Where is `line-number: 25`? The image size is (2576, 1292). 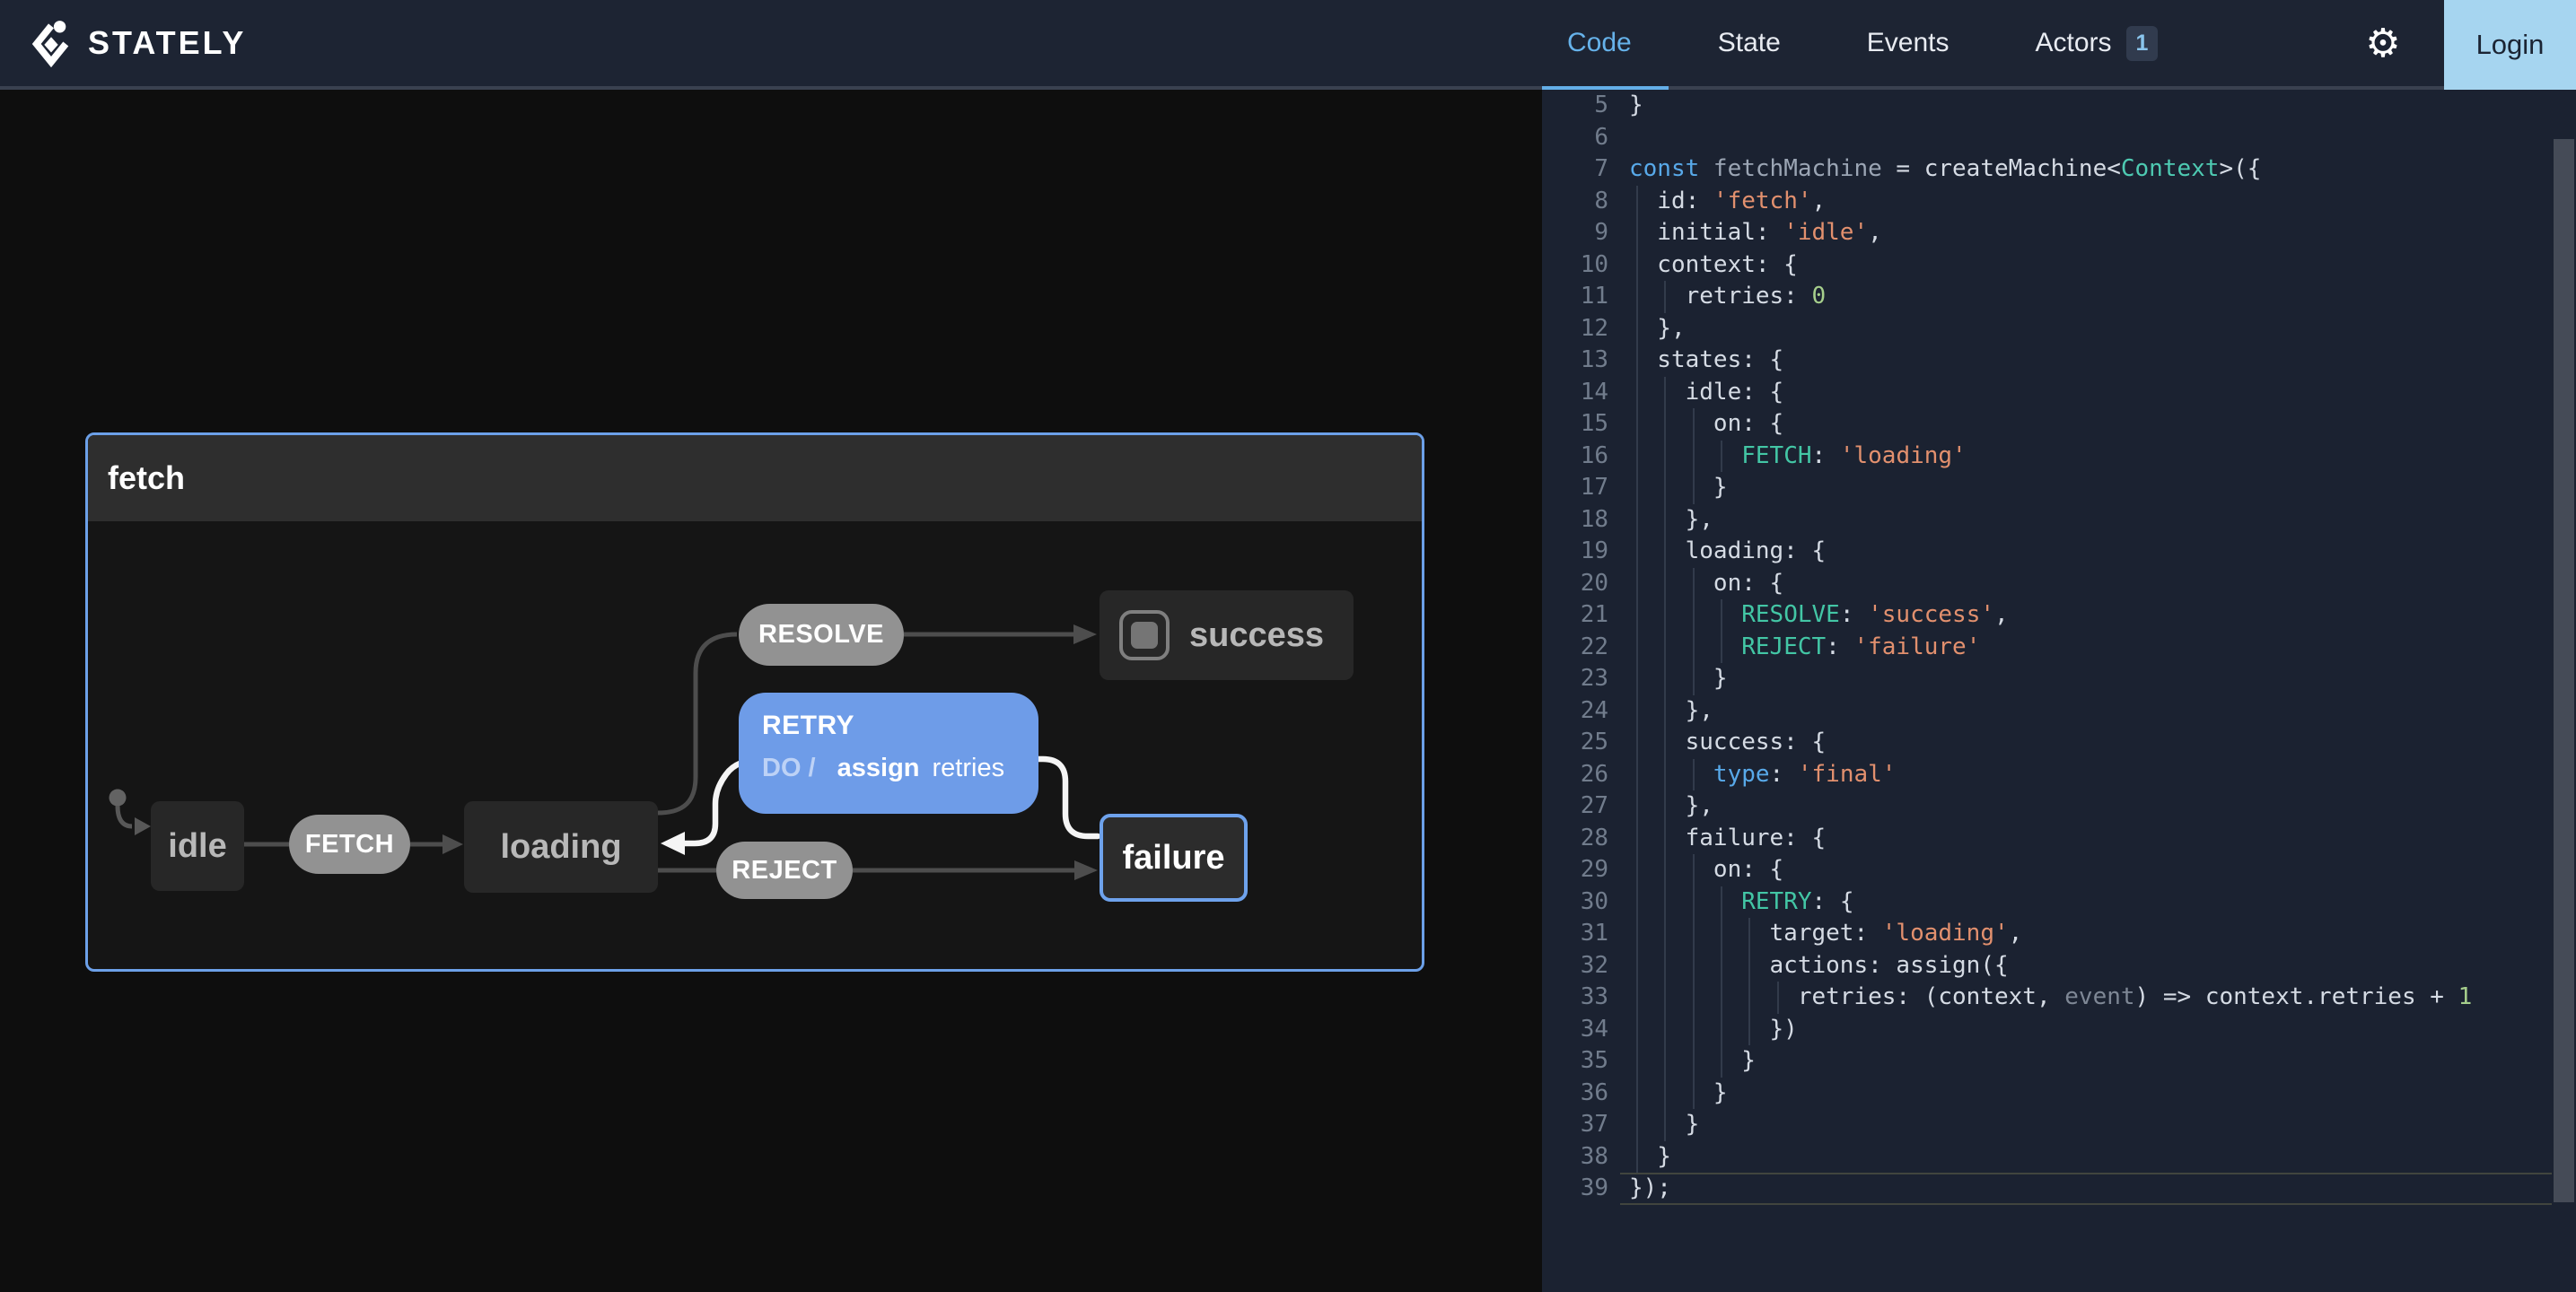
line-number: 25 is located at coordinates (1594, 742).